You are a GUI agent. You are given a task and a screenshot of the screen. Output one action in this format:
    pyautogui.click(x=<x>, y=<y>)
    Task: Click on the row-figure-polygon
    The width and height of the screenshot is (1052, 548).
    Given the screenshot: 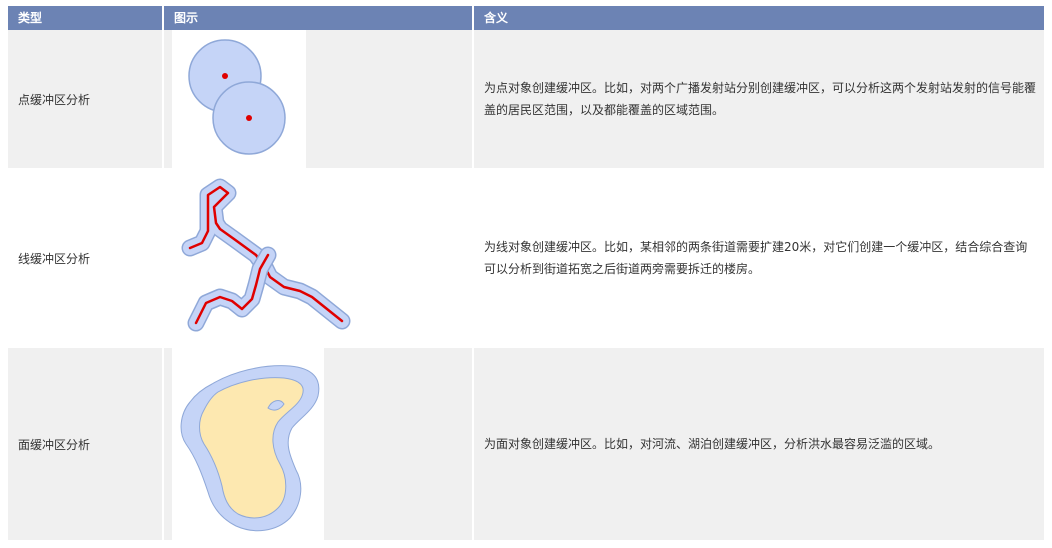 What is the action you would take?
    pyautogui.click(x=319, y=444)
    